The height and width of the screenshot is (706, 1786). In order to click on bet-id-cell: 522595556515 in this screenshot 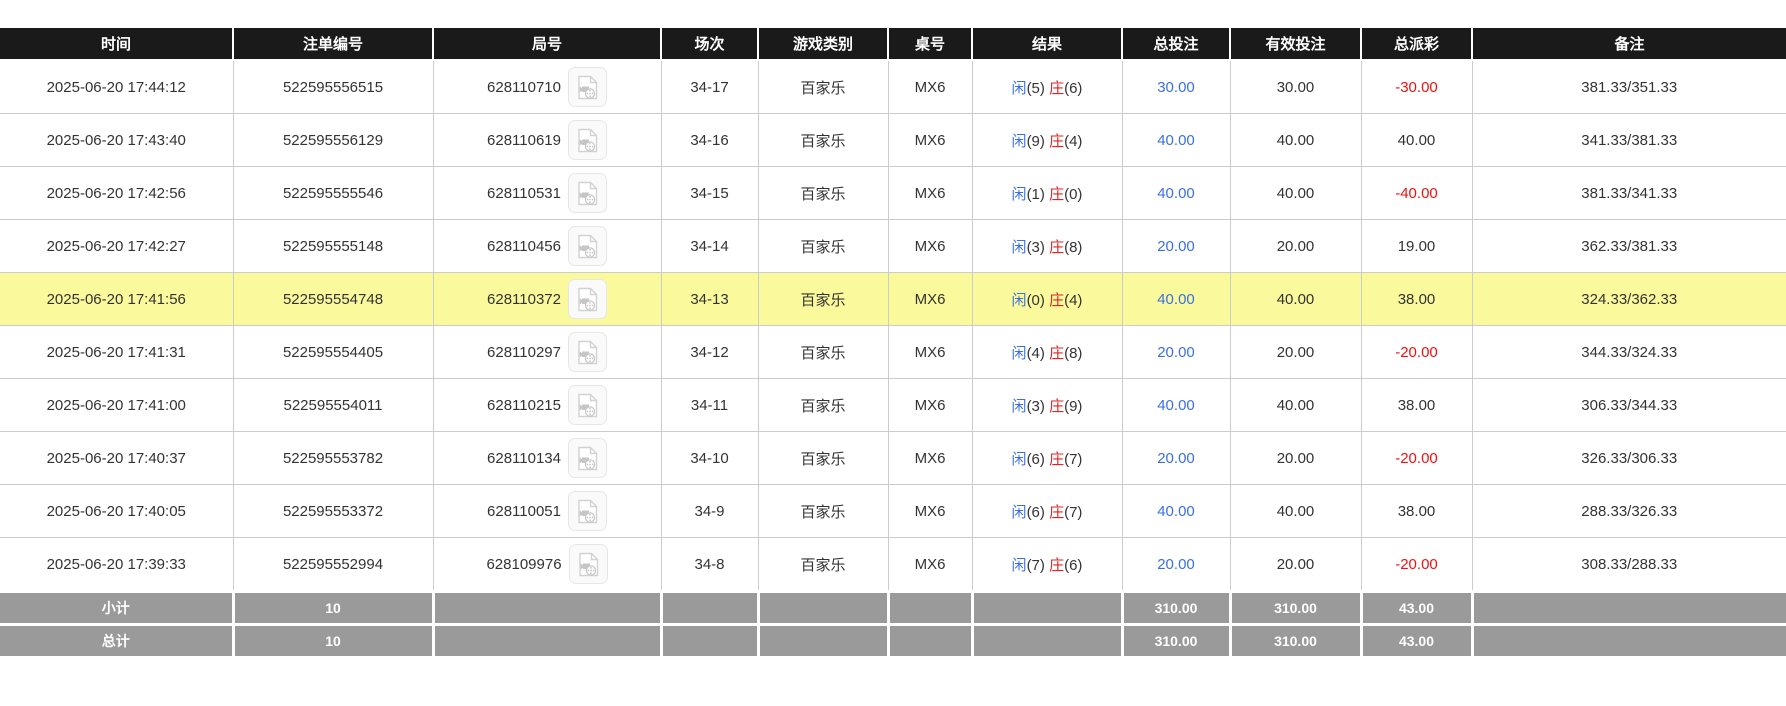, I will do `click(333, 86)`.